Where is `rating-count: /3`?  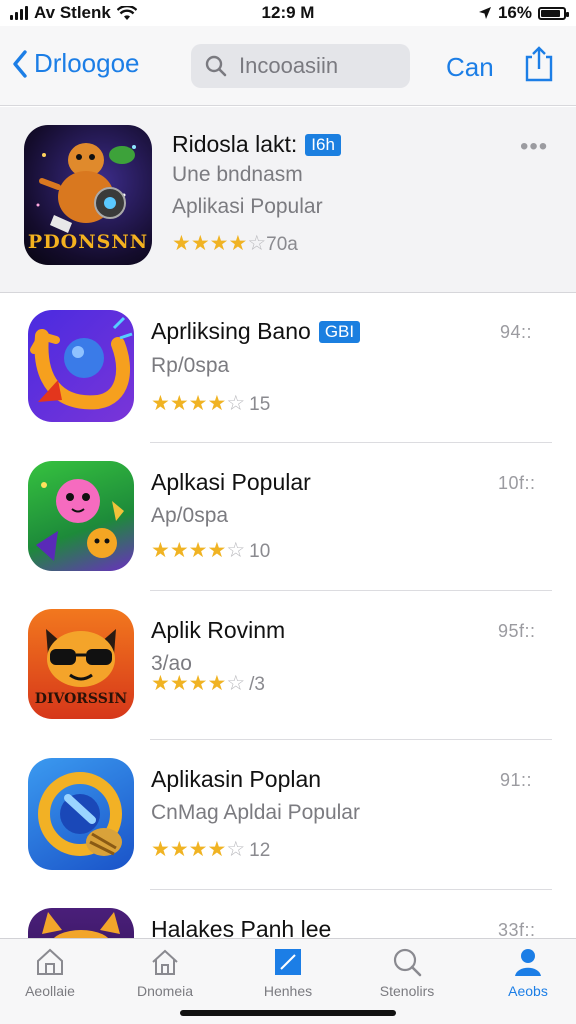
rating-count: /3 is located at coordinates (257, 684).